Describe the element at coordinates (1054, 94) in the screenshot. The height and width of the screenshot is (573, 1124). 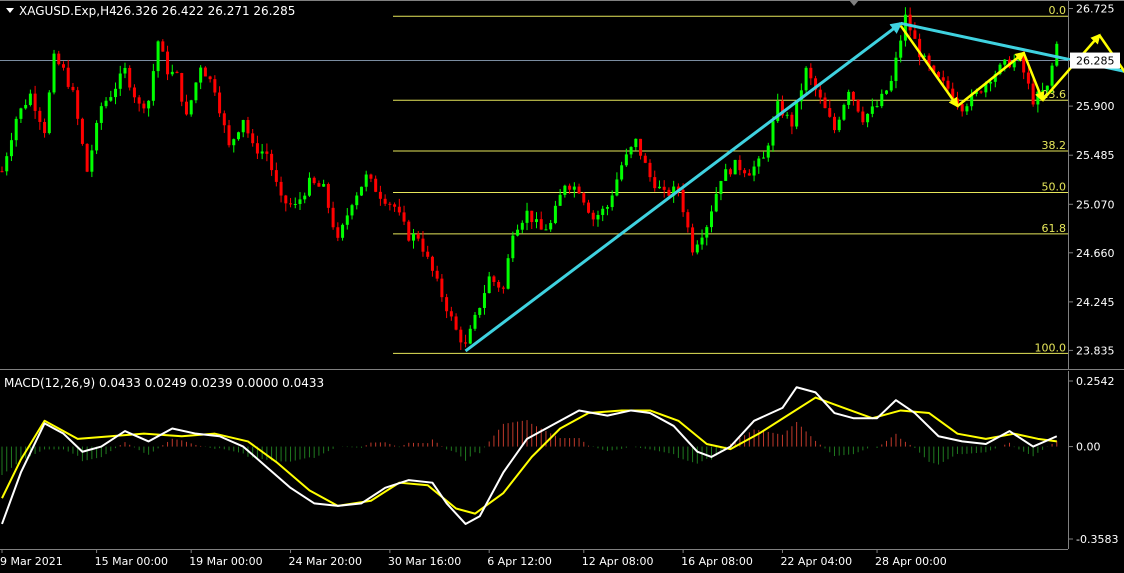
I see `fib-level-label: 23.6` at that location.